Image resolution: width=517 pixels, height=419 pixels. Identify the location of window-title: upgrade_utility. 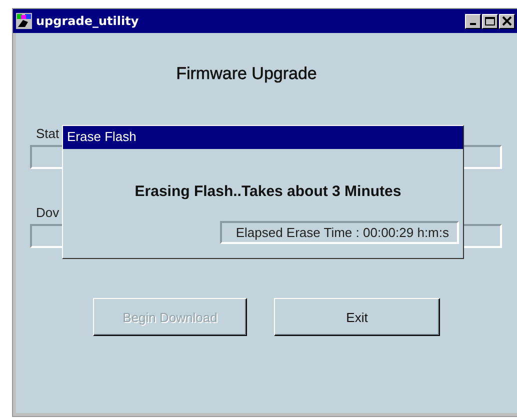
(88, 21).